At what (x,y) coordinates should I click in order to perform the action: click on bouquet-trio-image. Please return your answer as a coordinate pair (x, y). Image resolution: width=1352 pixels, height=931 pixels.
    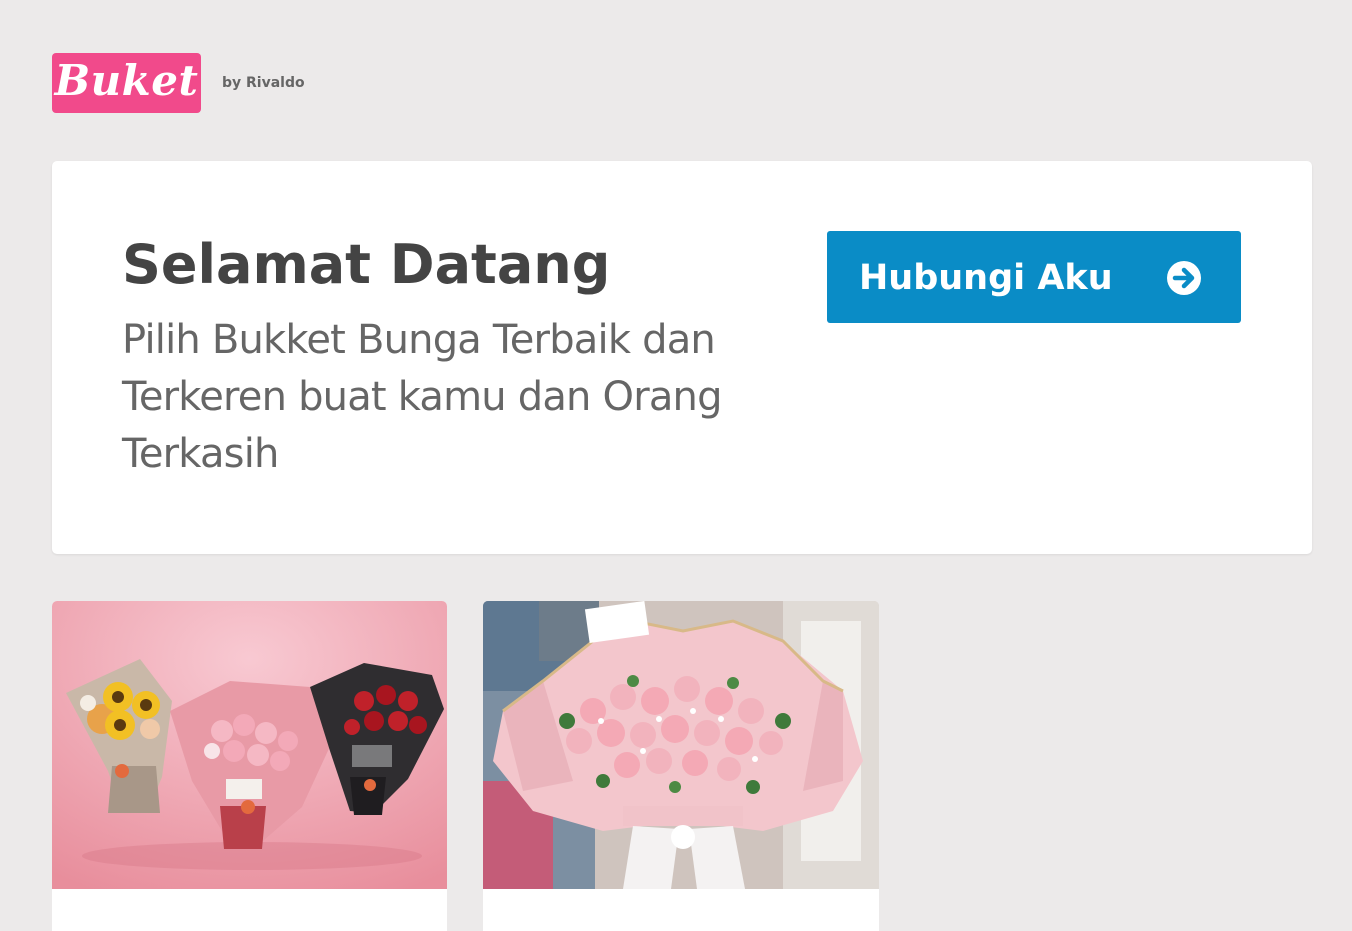
    Looking at the image, I should click on (249, 745).